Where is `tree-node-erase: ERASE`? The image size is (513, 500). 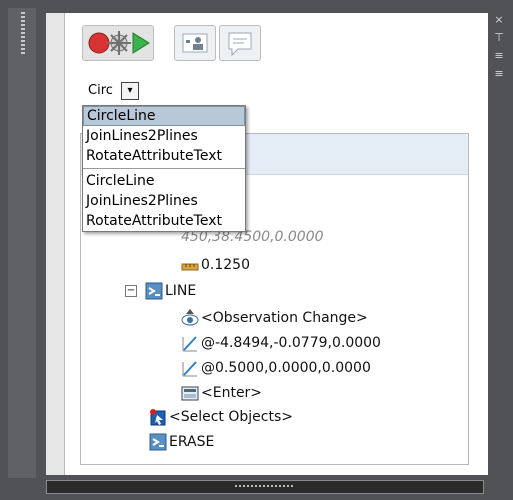 tree-node-erase: ERASE is located at coordinates (181, 442).